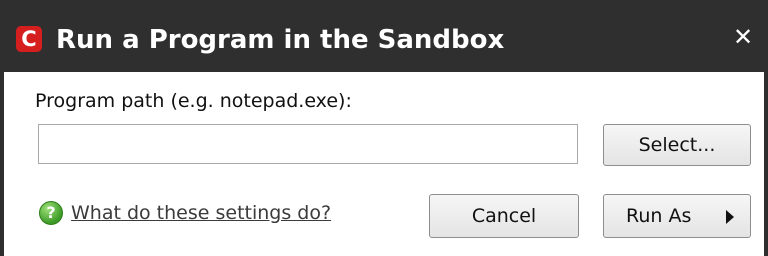 The height and width of the screenshot is (256, 768). Describe the element at coordinates (280, 40) in the screenshot. I see `dialog-title: Run a Program in the Sandbox` at that location.